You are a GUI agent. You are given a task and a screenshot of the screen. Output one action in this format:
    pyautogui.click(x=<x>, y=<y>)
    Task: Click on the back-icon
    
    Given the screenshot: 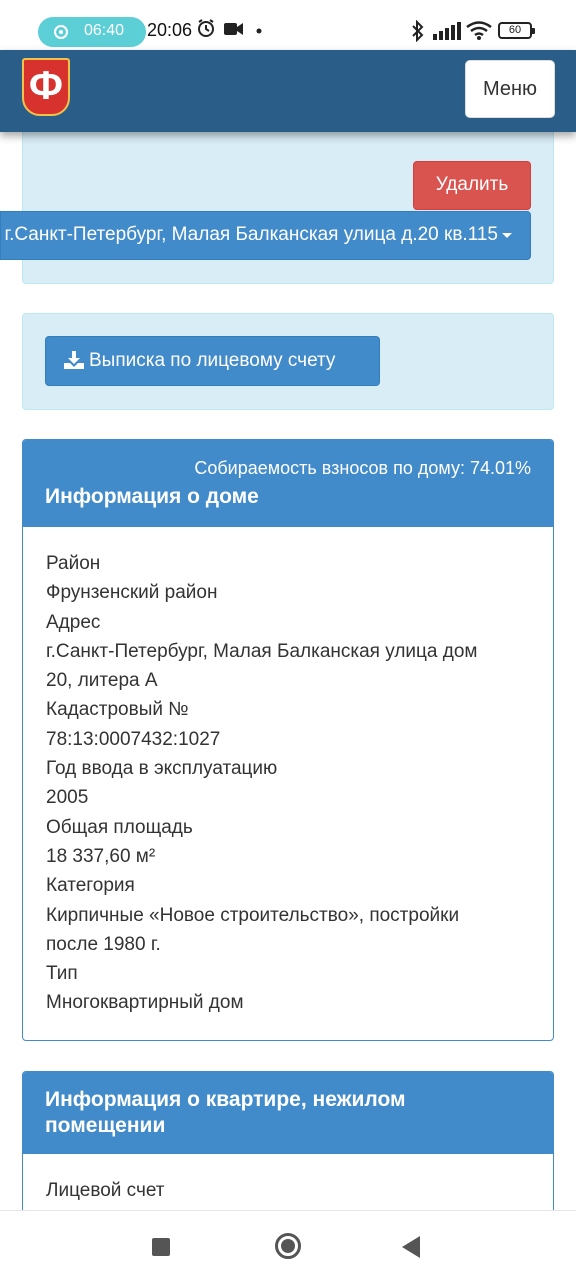 What is the action you would take?
    pyautogui.click(x=411, y=1247)
    